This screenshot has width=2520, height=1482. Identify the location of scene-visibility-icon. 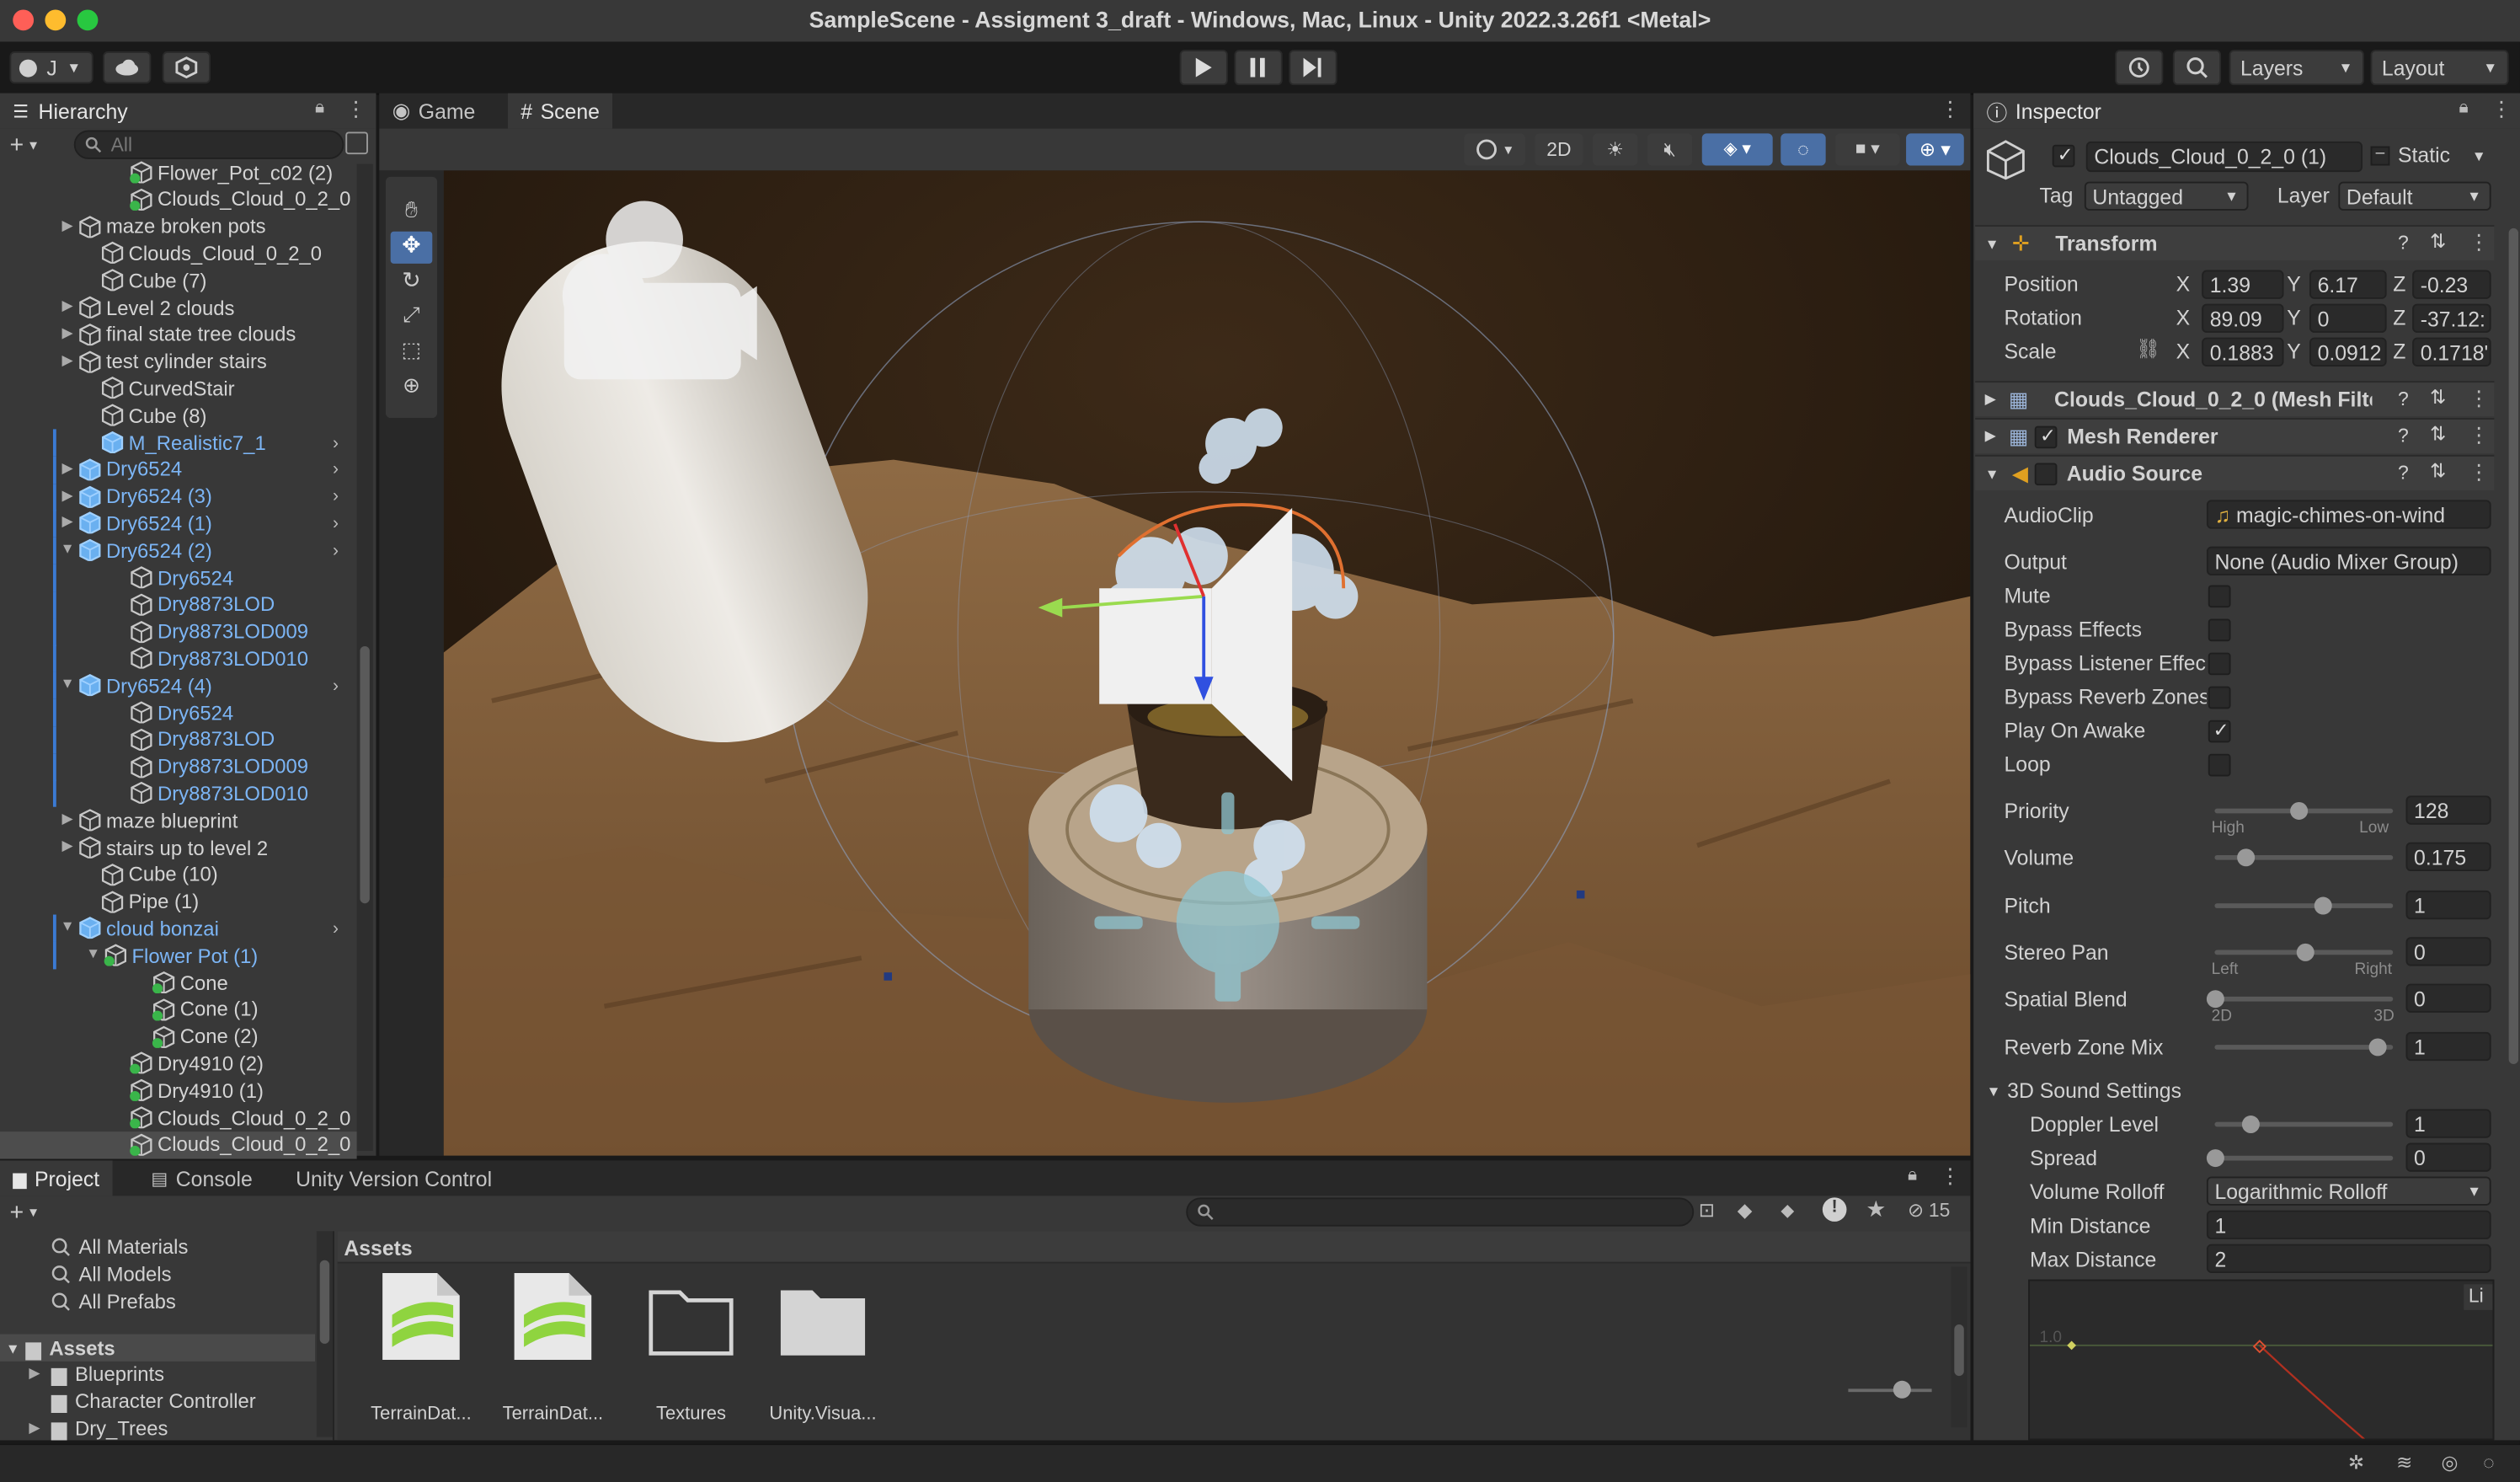
(356, 143).